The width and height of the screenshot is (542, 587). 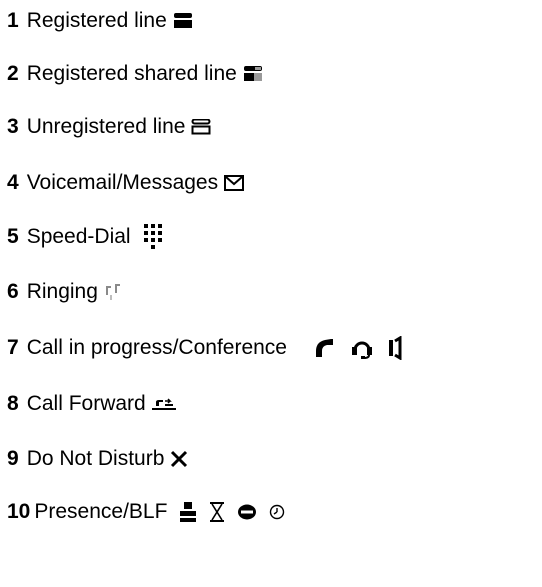 I want to click on item-label: Ringing, so click(x=62, y=291).